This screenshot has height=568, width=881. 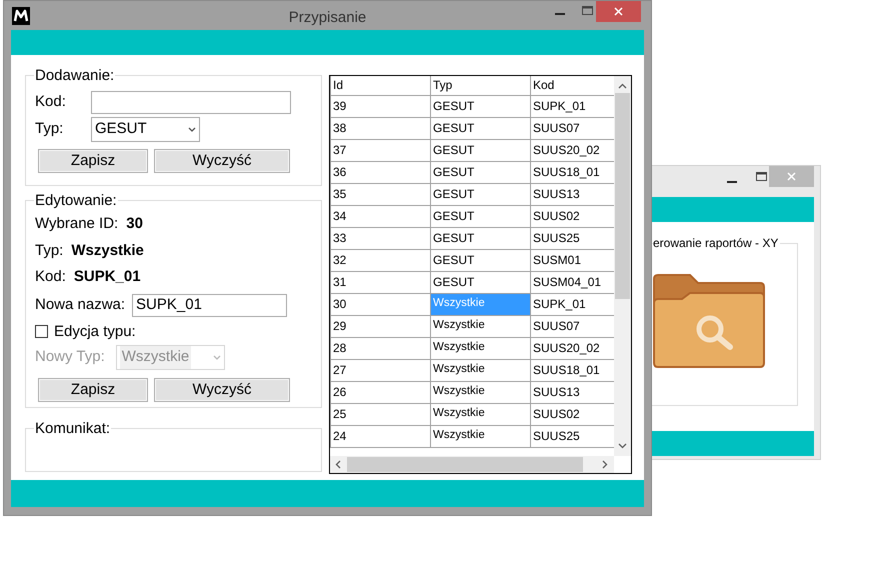 I want to click on table-cell: 34, so click(x=380, y=216).